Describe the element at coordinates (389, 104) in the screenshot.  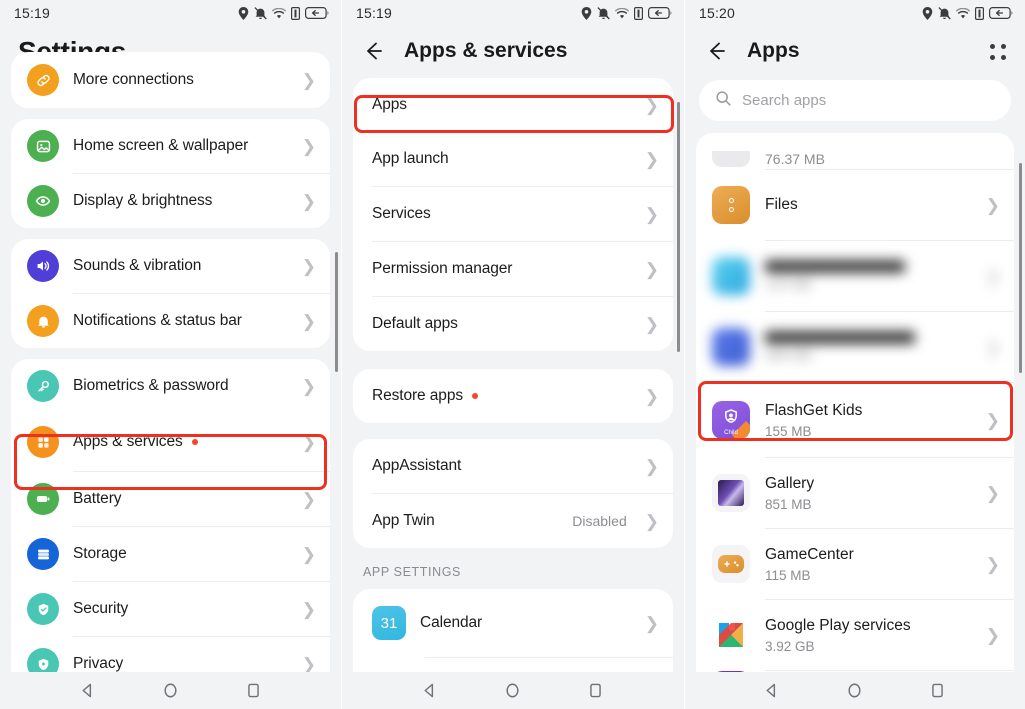
I see `list-item-label: Apps` at that location.